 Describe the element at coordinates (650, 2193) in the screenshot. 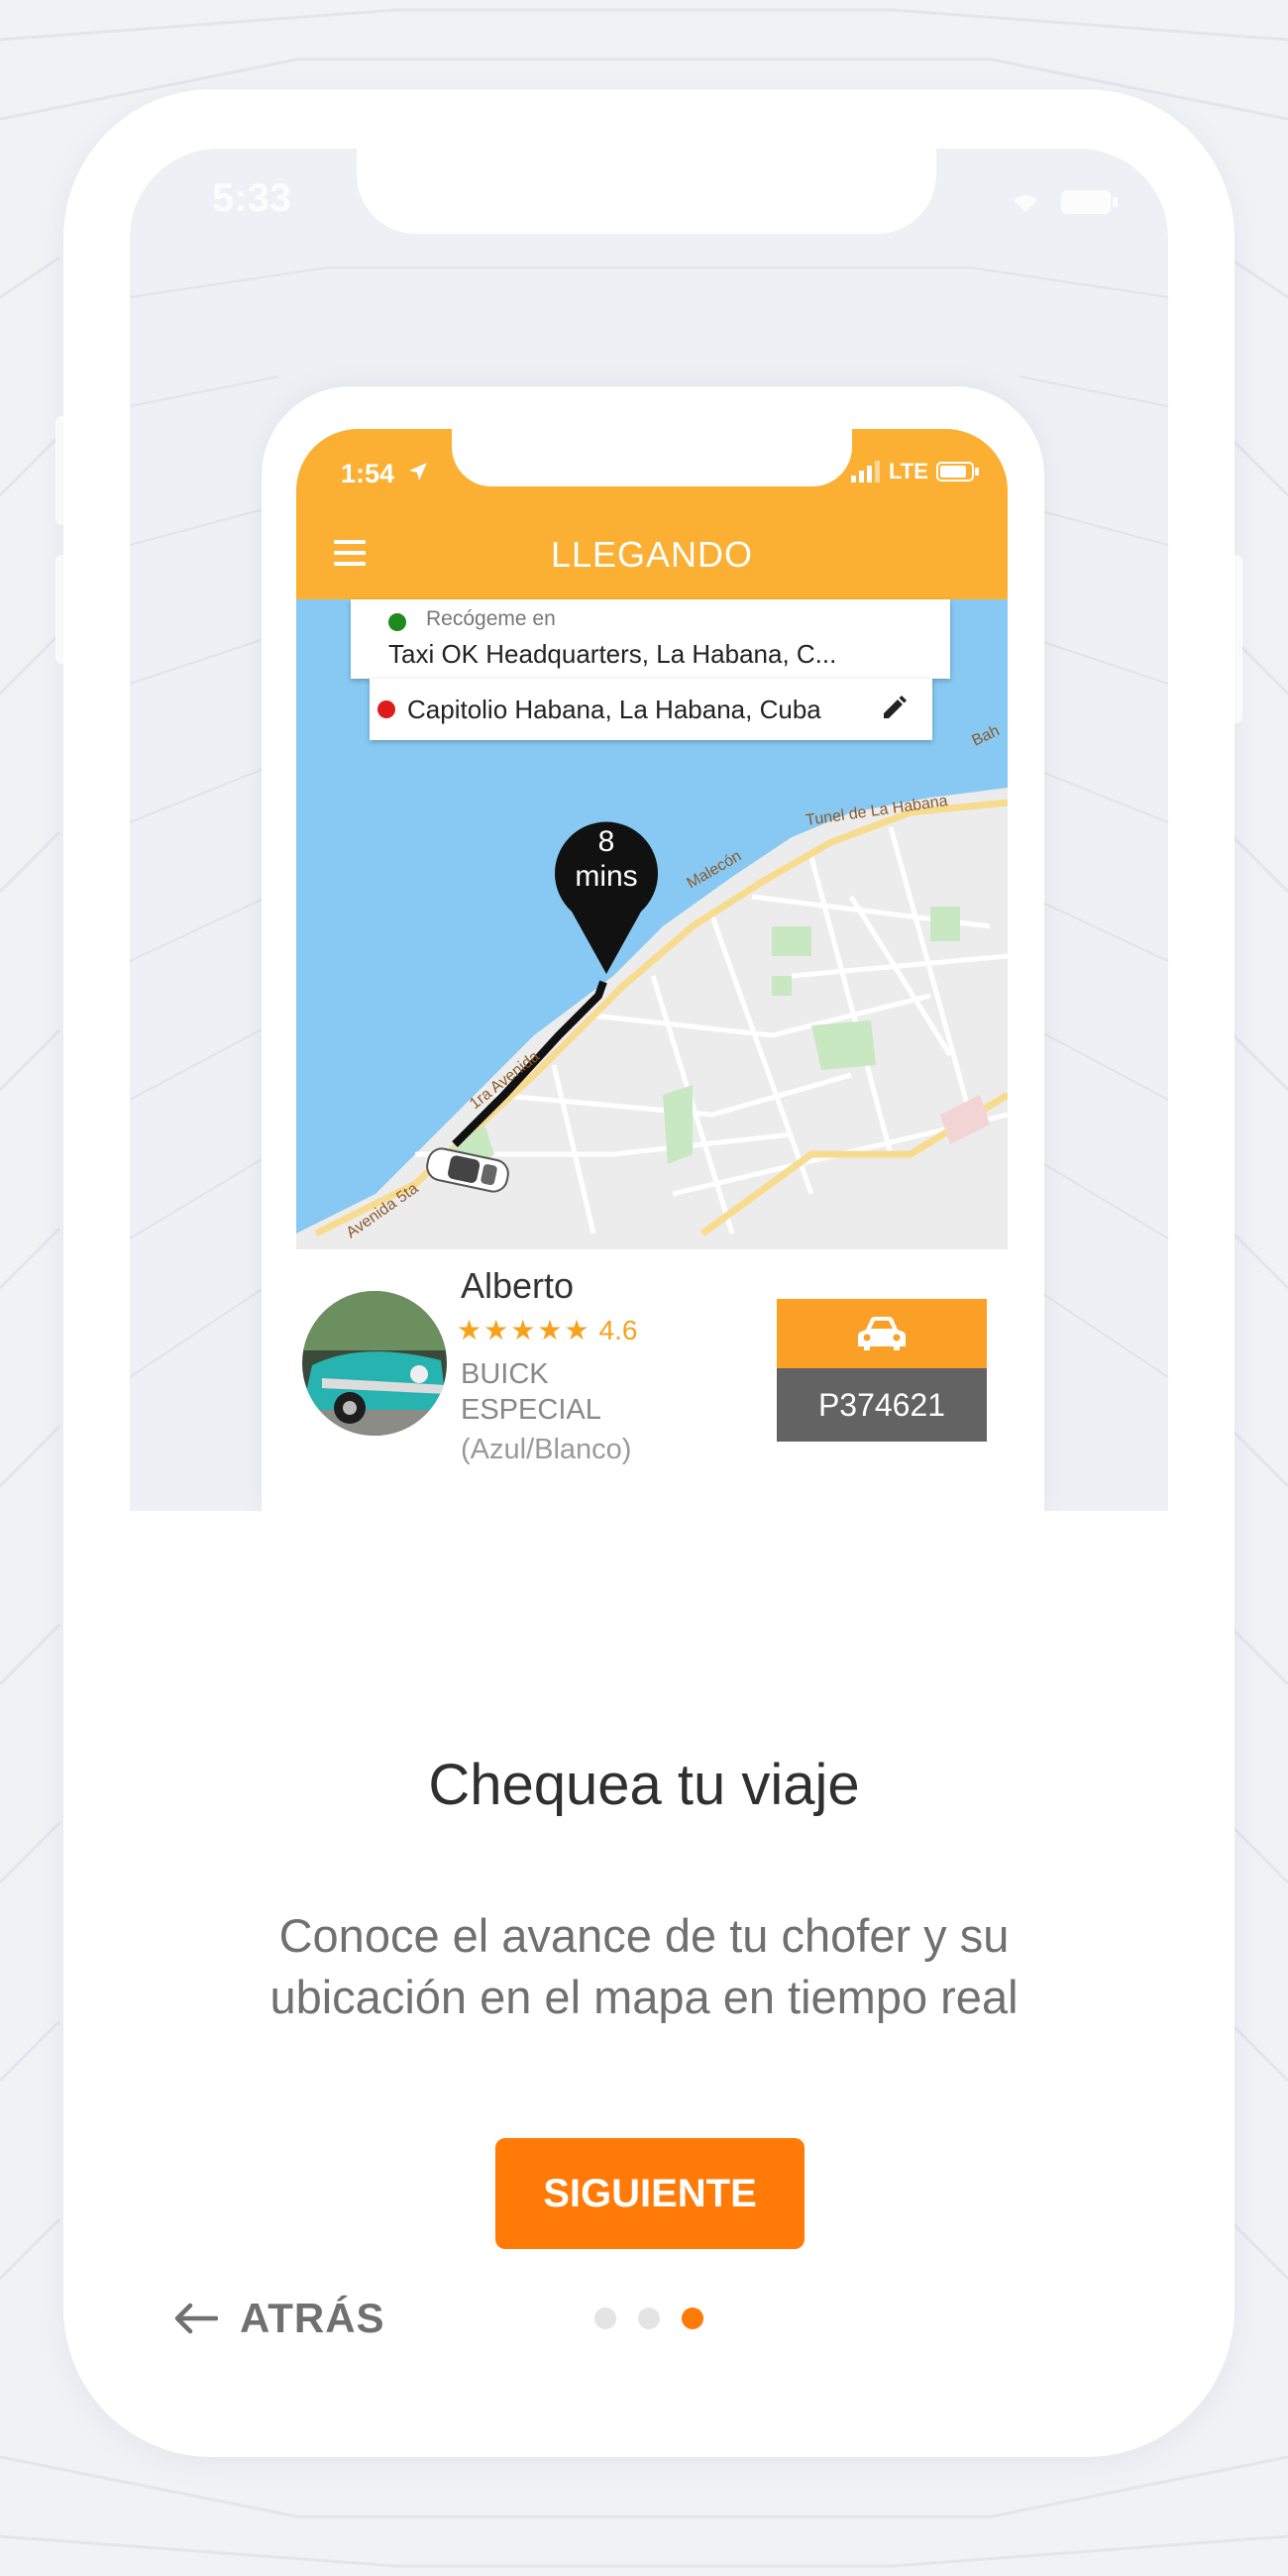

I see `next-button: SIGUIENTE` at that location.